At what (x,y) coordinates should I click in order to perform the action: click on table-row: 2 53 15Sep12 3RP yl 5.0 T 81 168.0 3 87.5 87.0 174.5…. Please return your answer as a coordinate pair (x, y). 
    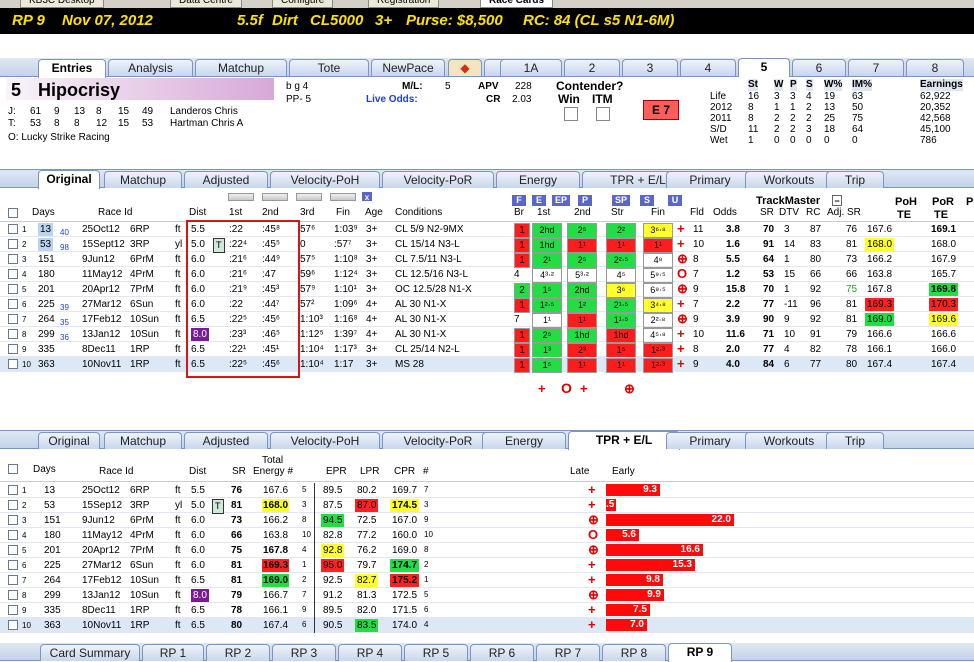
    Looking at the image, I should click on (487, 506).